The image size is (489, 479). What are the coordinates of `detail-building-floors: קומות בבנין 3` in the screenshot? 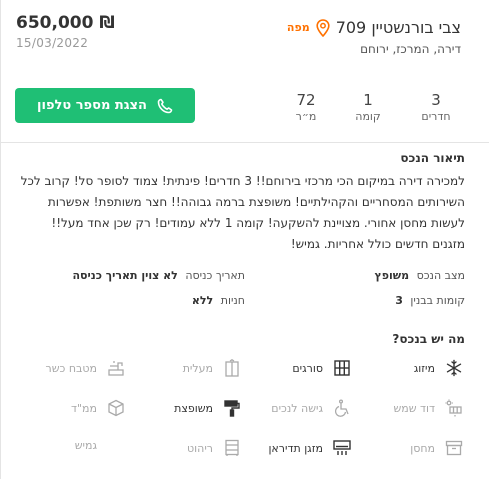 It's located at (430, 300).